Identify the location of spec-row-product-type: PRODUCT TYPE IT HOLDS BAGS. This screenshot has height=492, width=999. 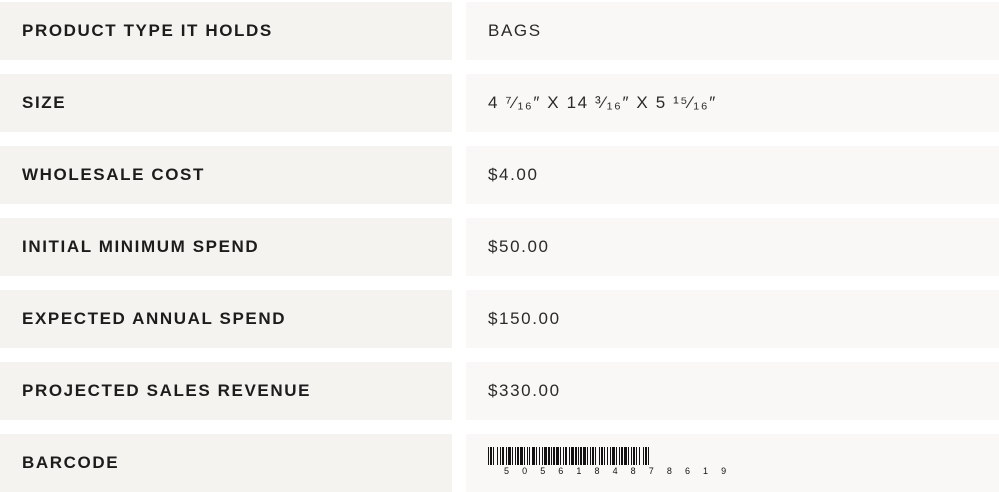
(499, 31).